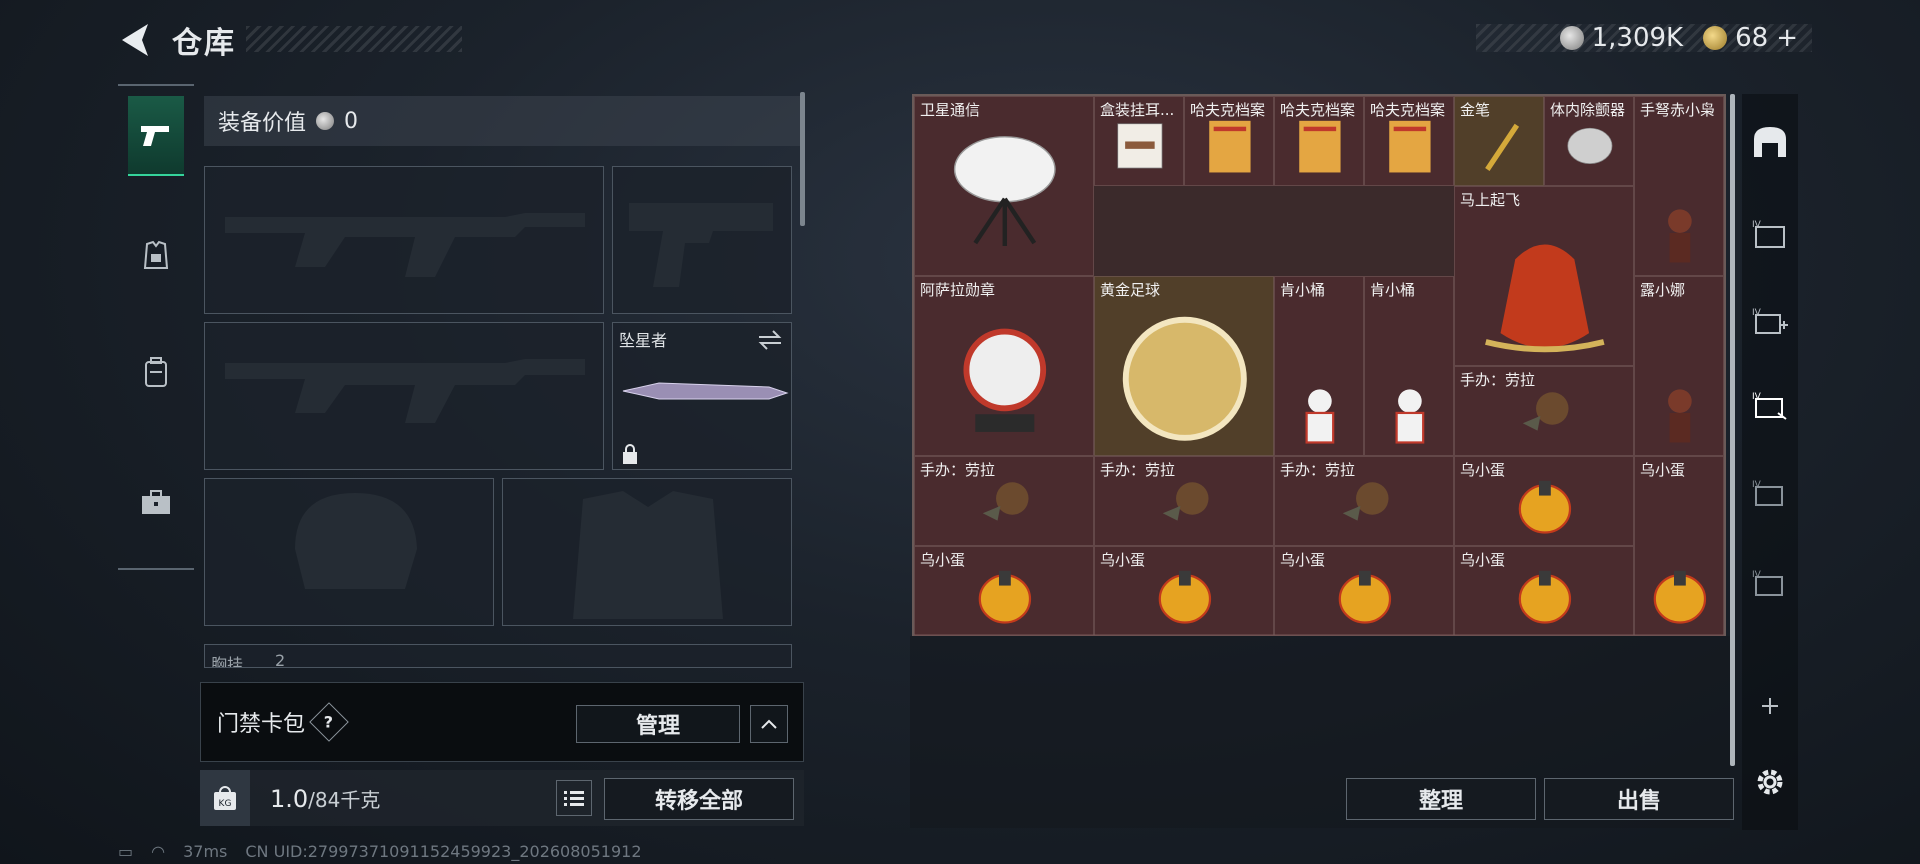 The height and width of the screenshot is (864, 1920). I want to click on kg-weight-icon: KG, so click(225, 798).